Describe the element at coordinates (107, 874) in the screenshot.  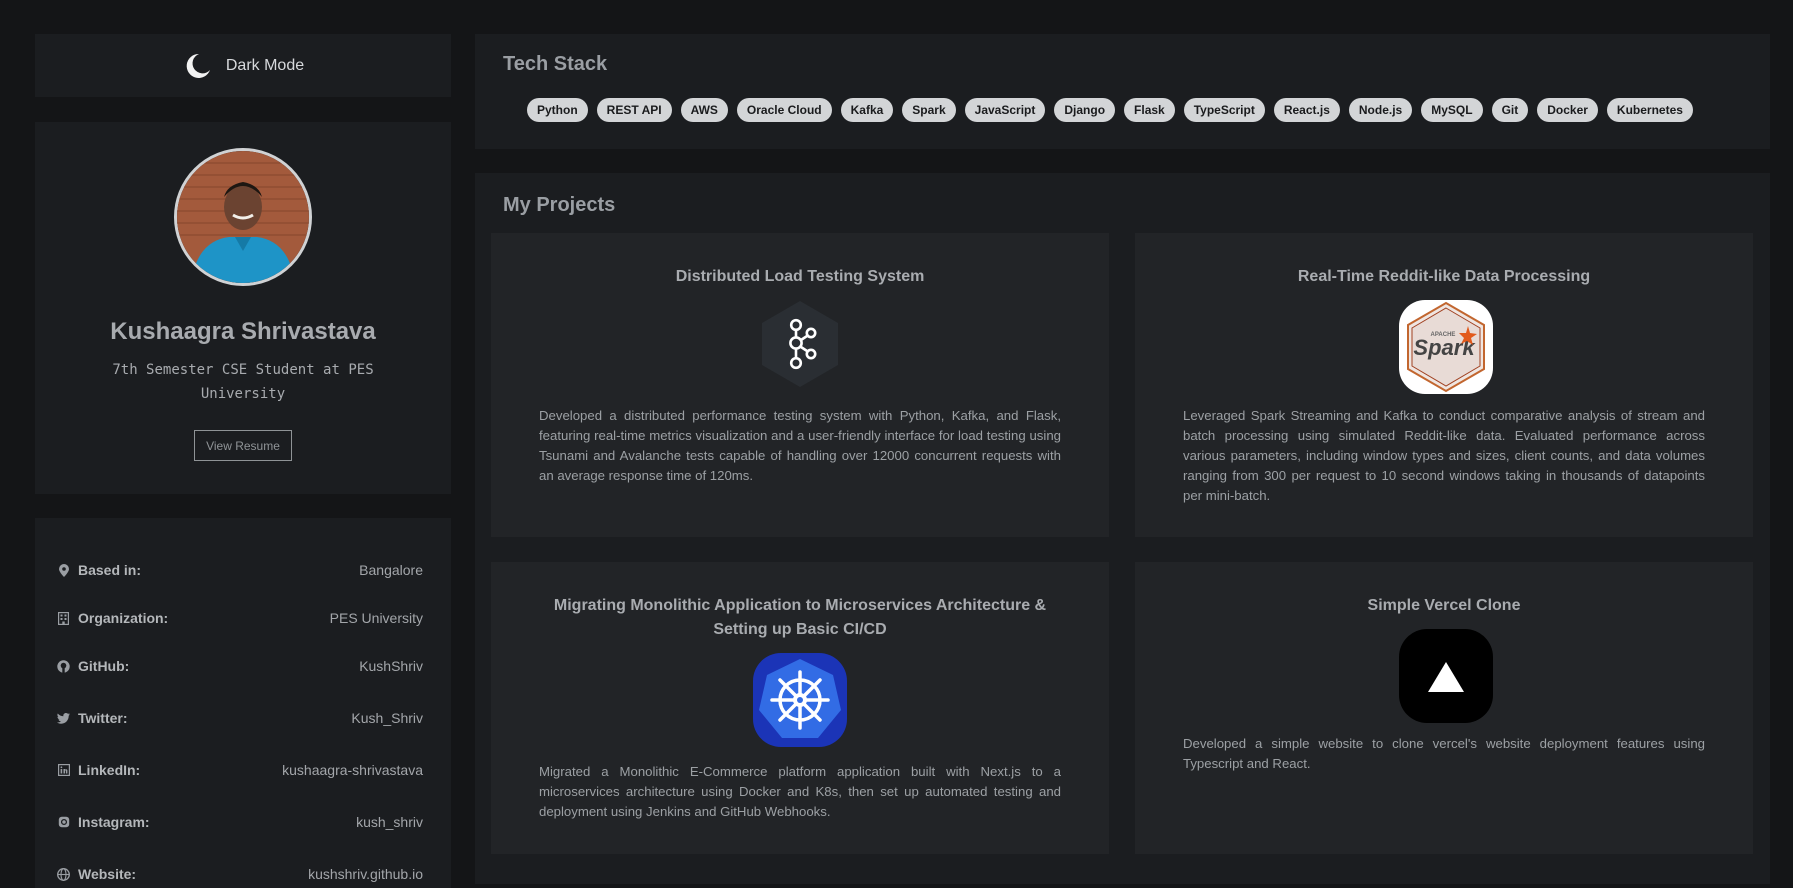
I see `info-key: Website:` at that location.